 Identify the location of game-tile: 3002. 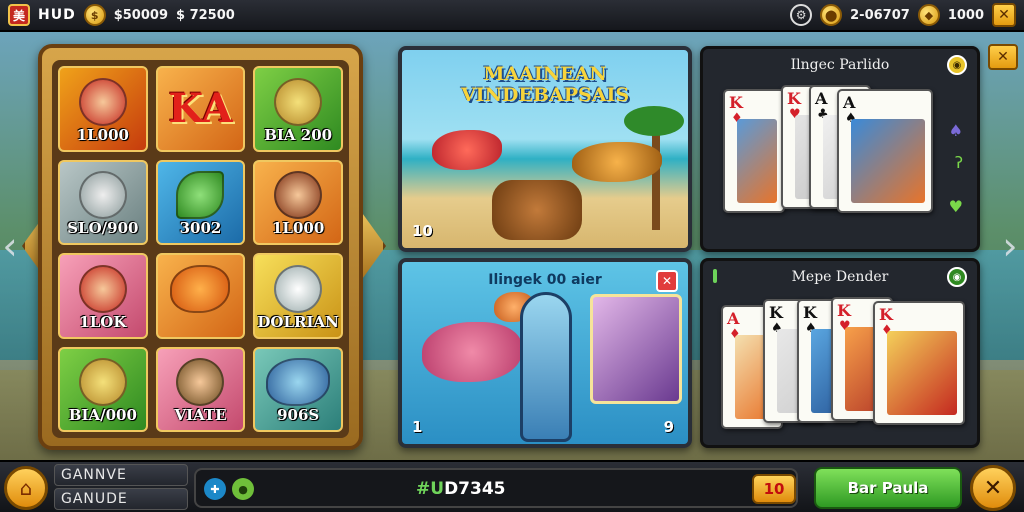
(200, 202).